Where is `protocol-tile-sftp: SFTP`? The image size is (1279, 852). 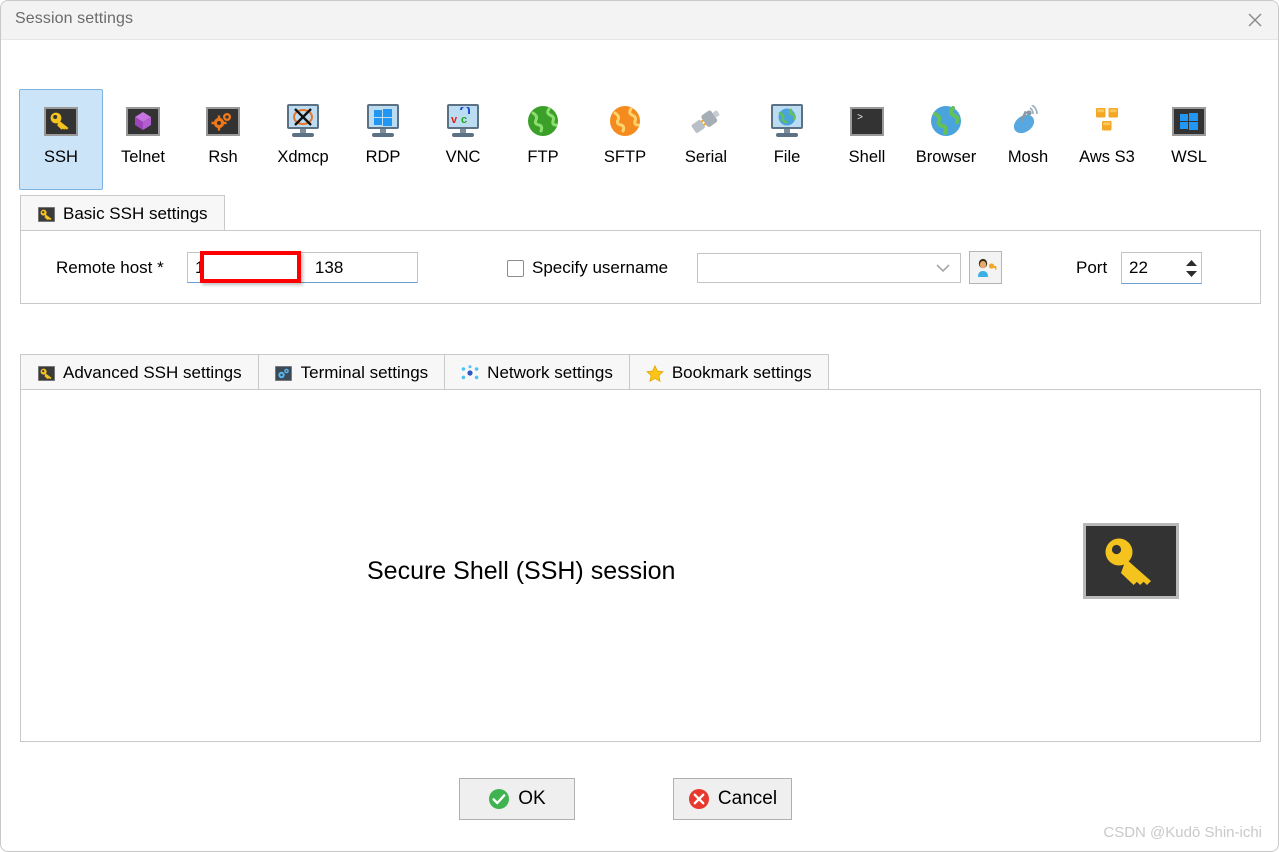 protocol-tile-sftp: SFTP is located at coordinates (625, 139).